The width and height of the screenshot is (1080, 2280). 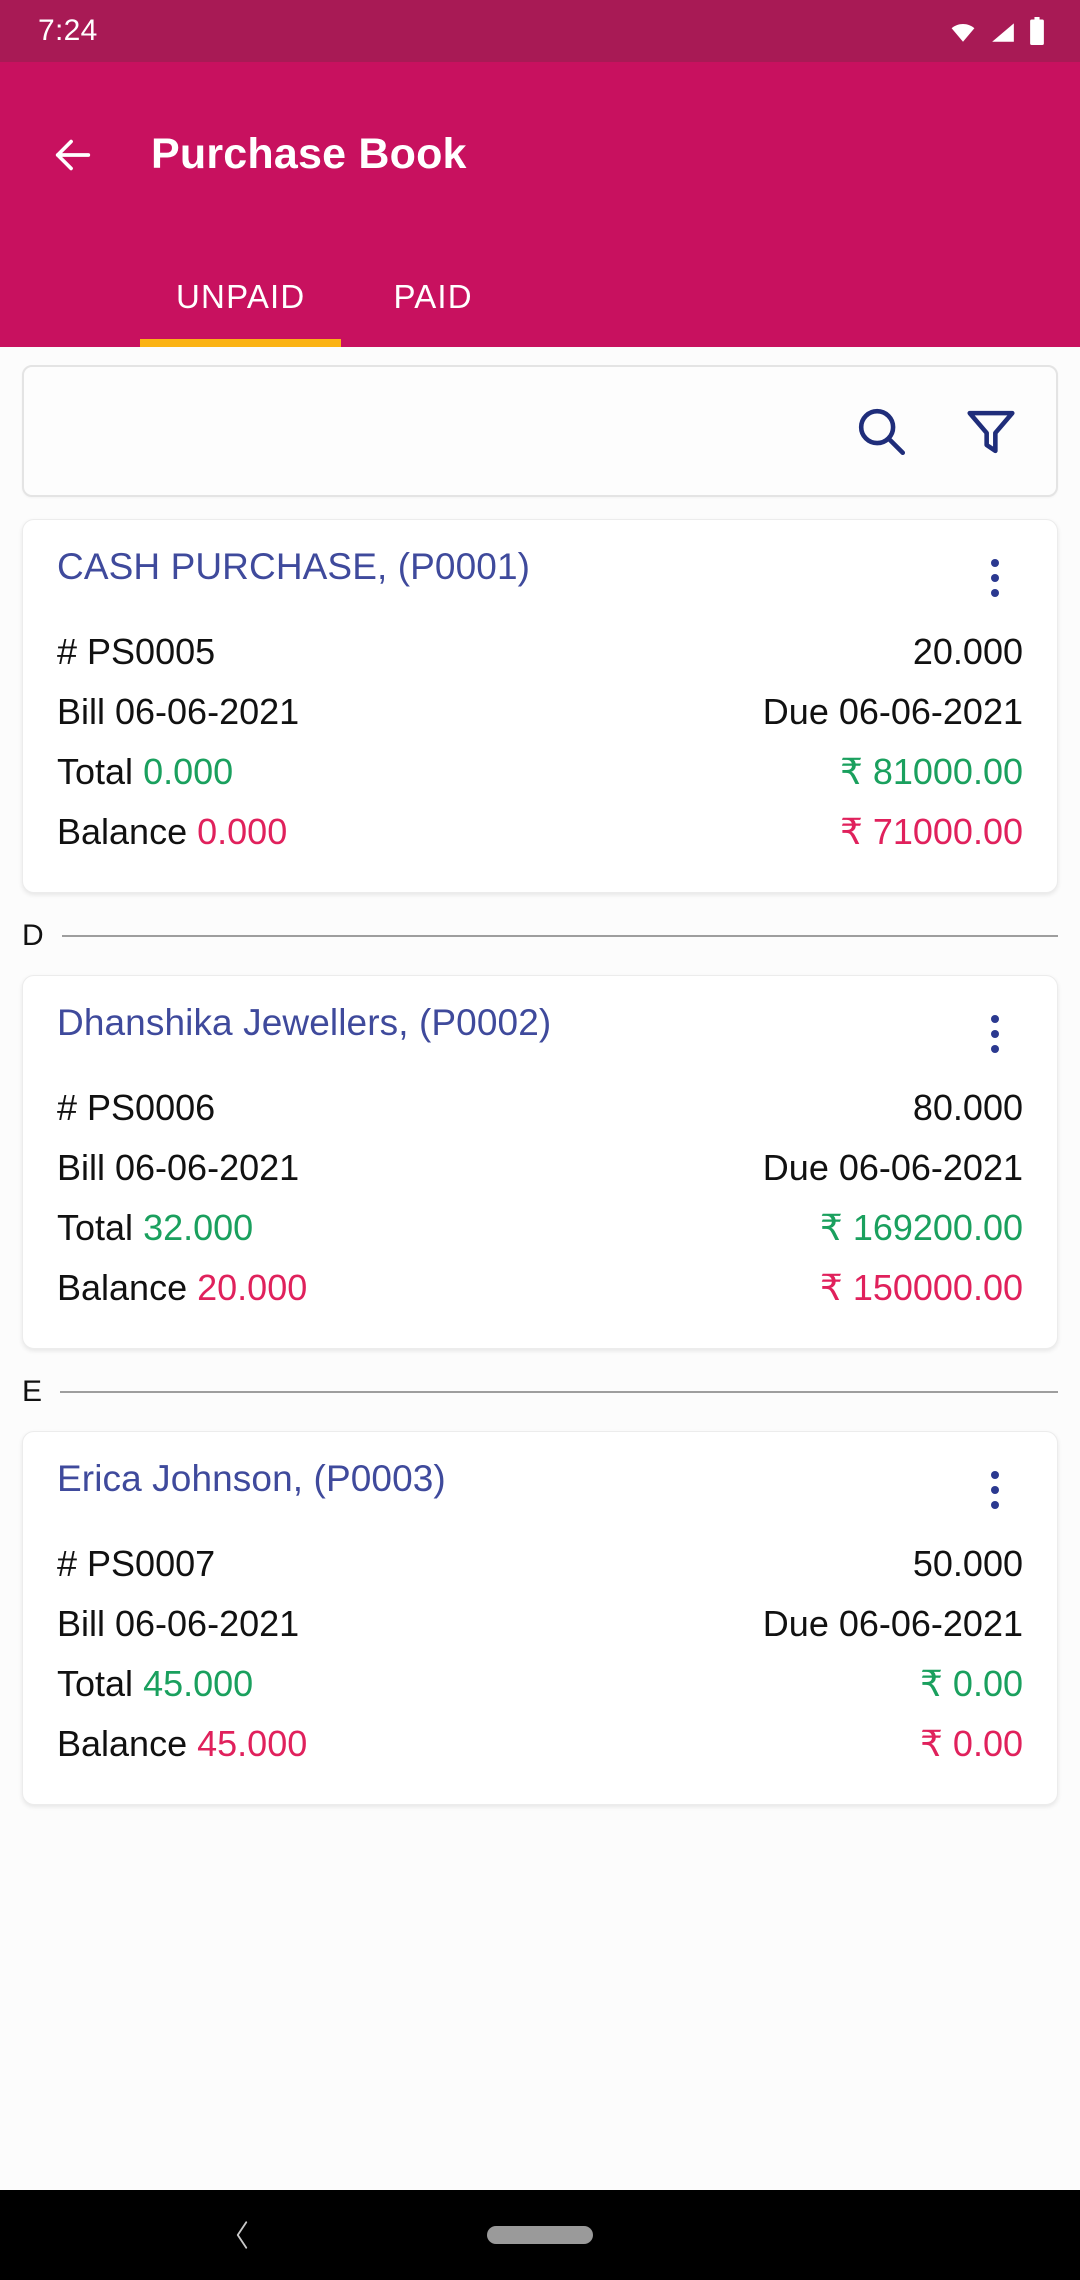 I want to click on voucher-row: # PS0005 20.000, so click(x=540, y=652).